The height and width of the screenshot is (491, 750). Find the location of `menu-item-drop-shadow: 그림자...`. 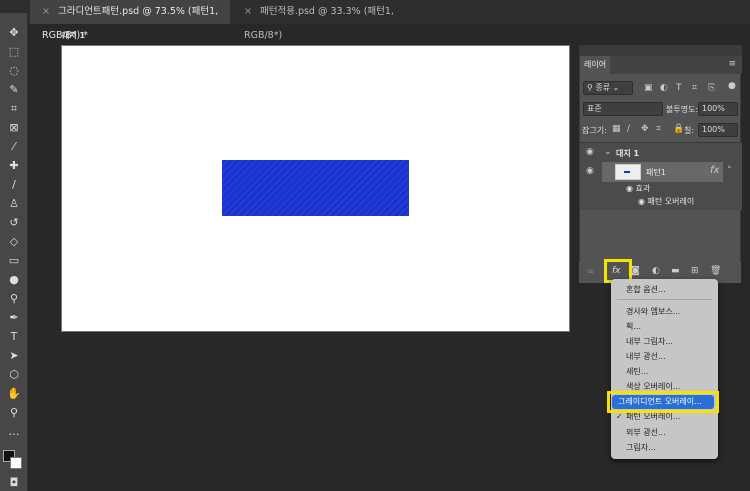

menu-item-drop-shadow: 그림자... is located at coordinates (641, 447).